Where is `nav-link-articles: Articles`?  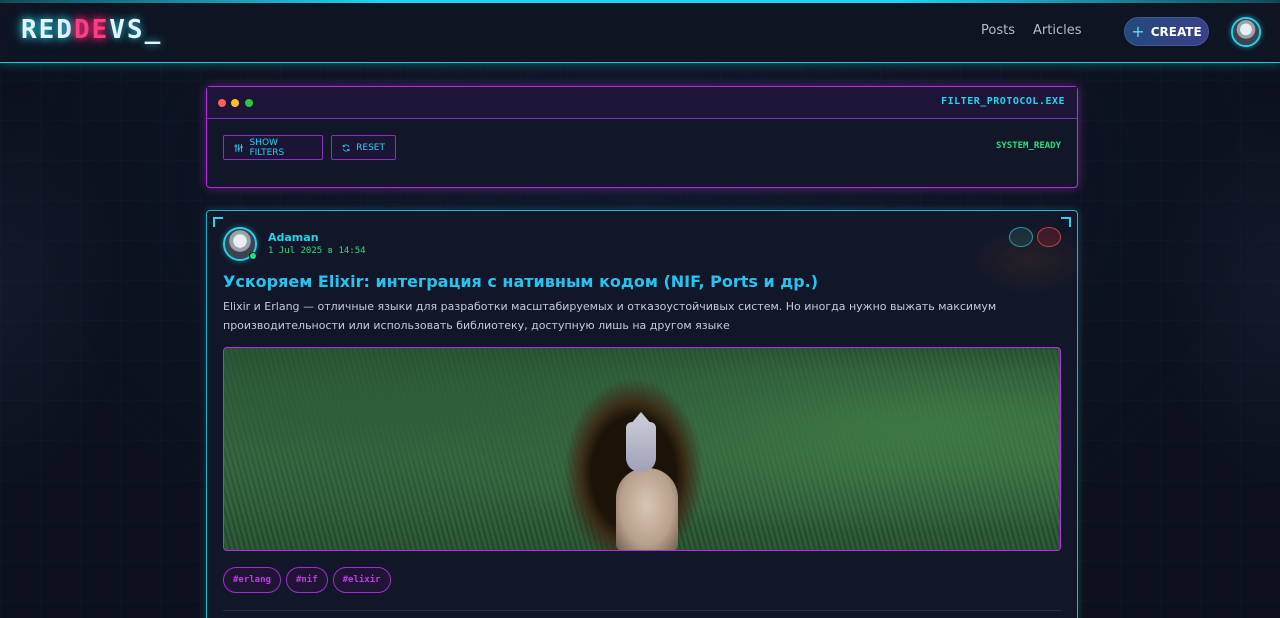
nav-link-articles: Articles is located at coordinates (1057, 30).